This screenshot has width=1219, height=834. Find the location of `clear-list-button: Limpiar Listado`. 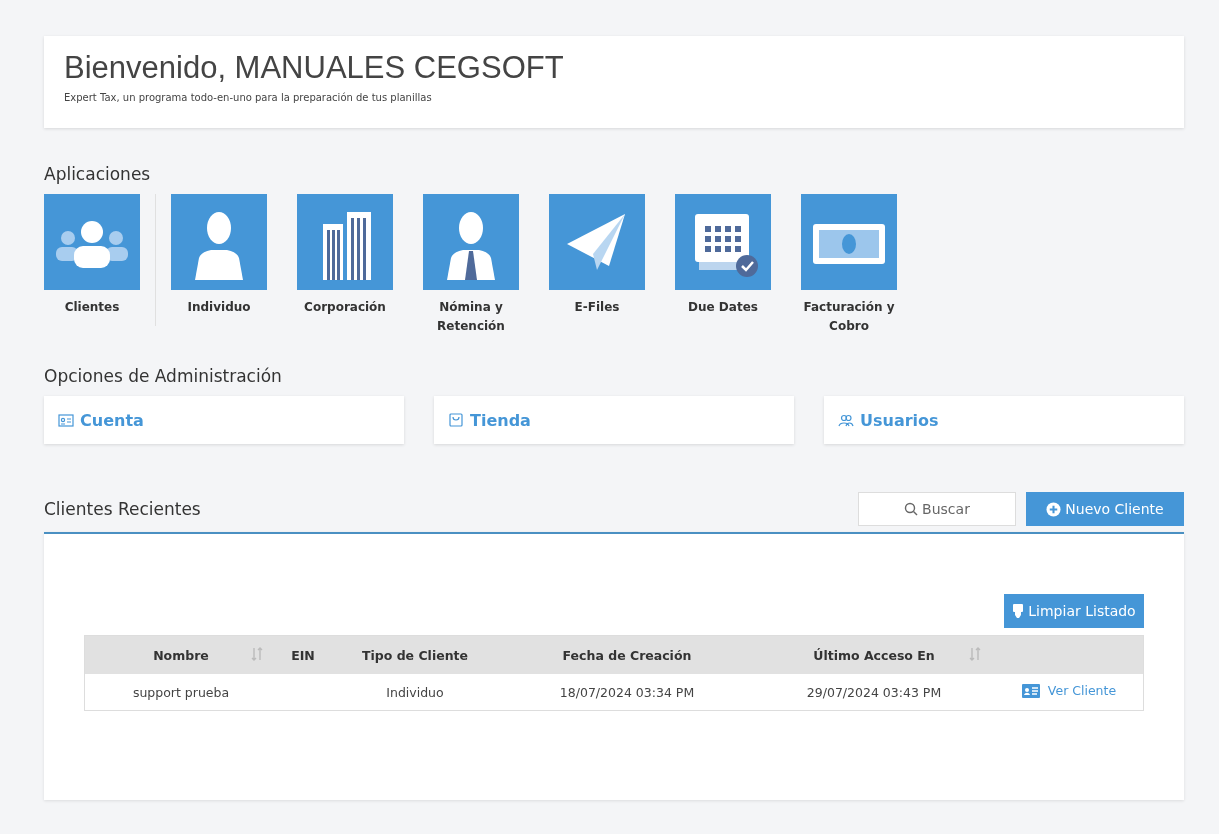

clear-list-button: Limpiar Listado is located at coordinates (1074, 611).